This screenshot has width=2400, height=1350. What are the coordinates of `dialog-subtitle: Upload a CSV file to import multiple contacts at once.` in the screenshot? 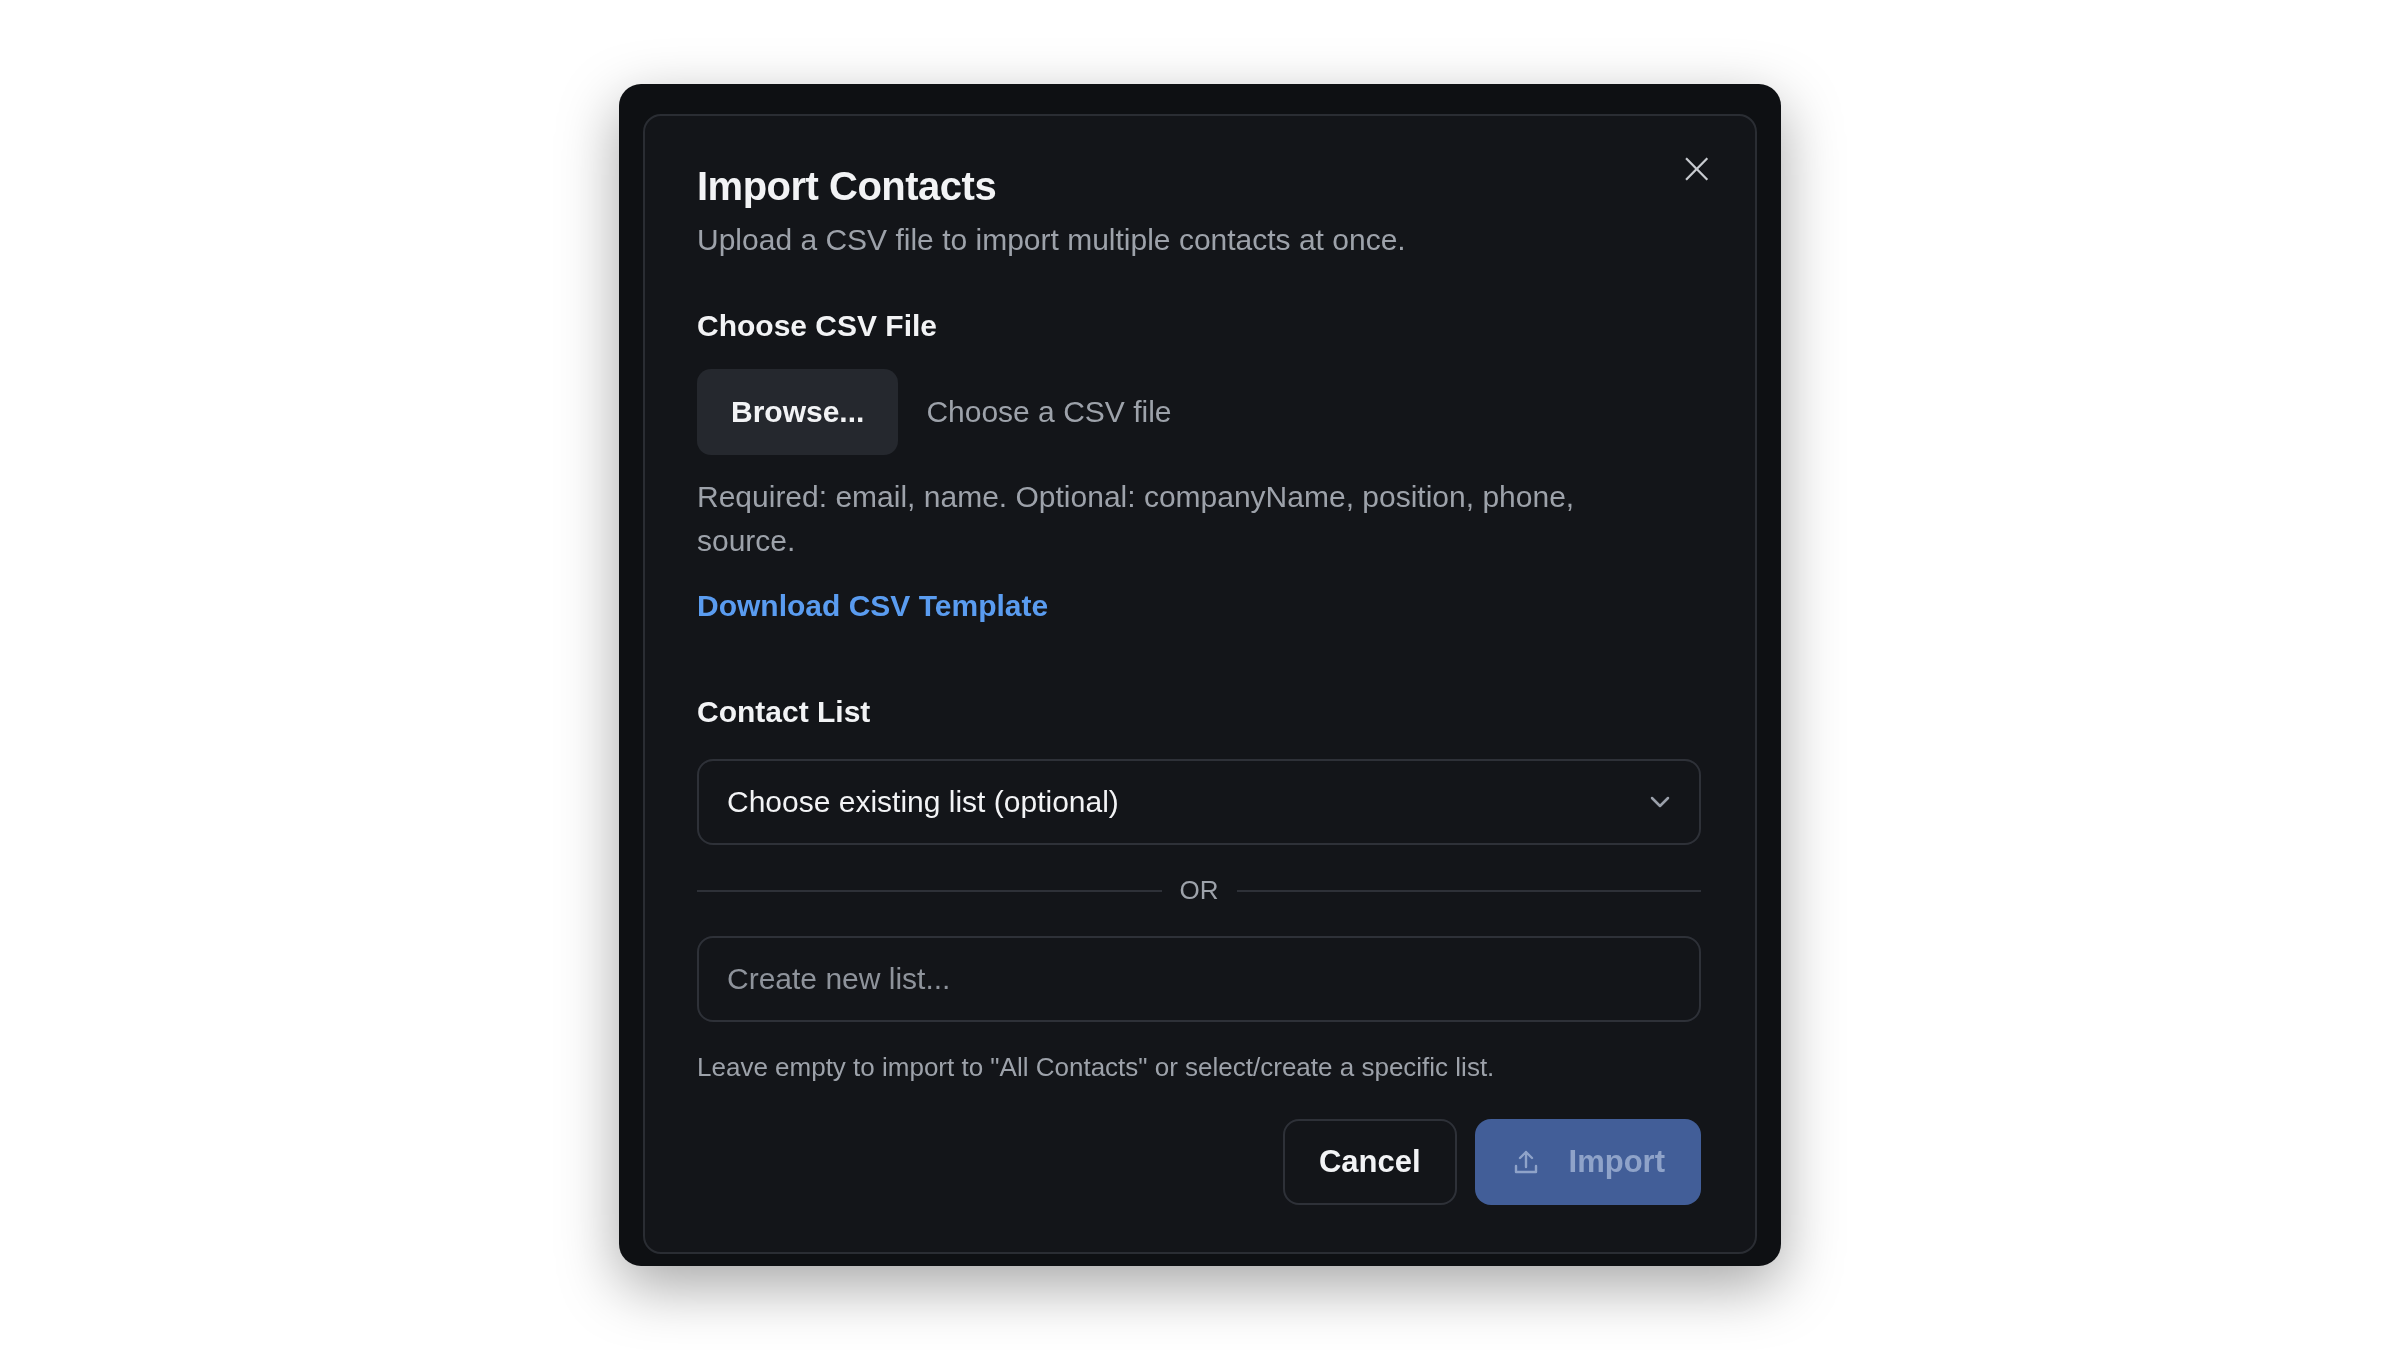 It's located at (1052, 240).